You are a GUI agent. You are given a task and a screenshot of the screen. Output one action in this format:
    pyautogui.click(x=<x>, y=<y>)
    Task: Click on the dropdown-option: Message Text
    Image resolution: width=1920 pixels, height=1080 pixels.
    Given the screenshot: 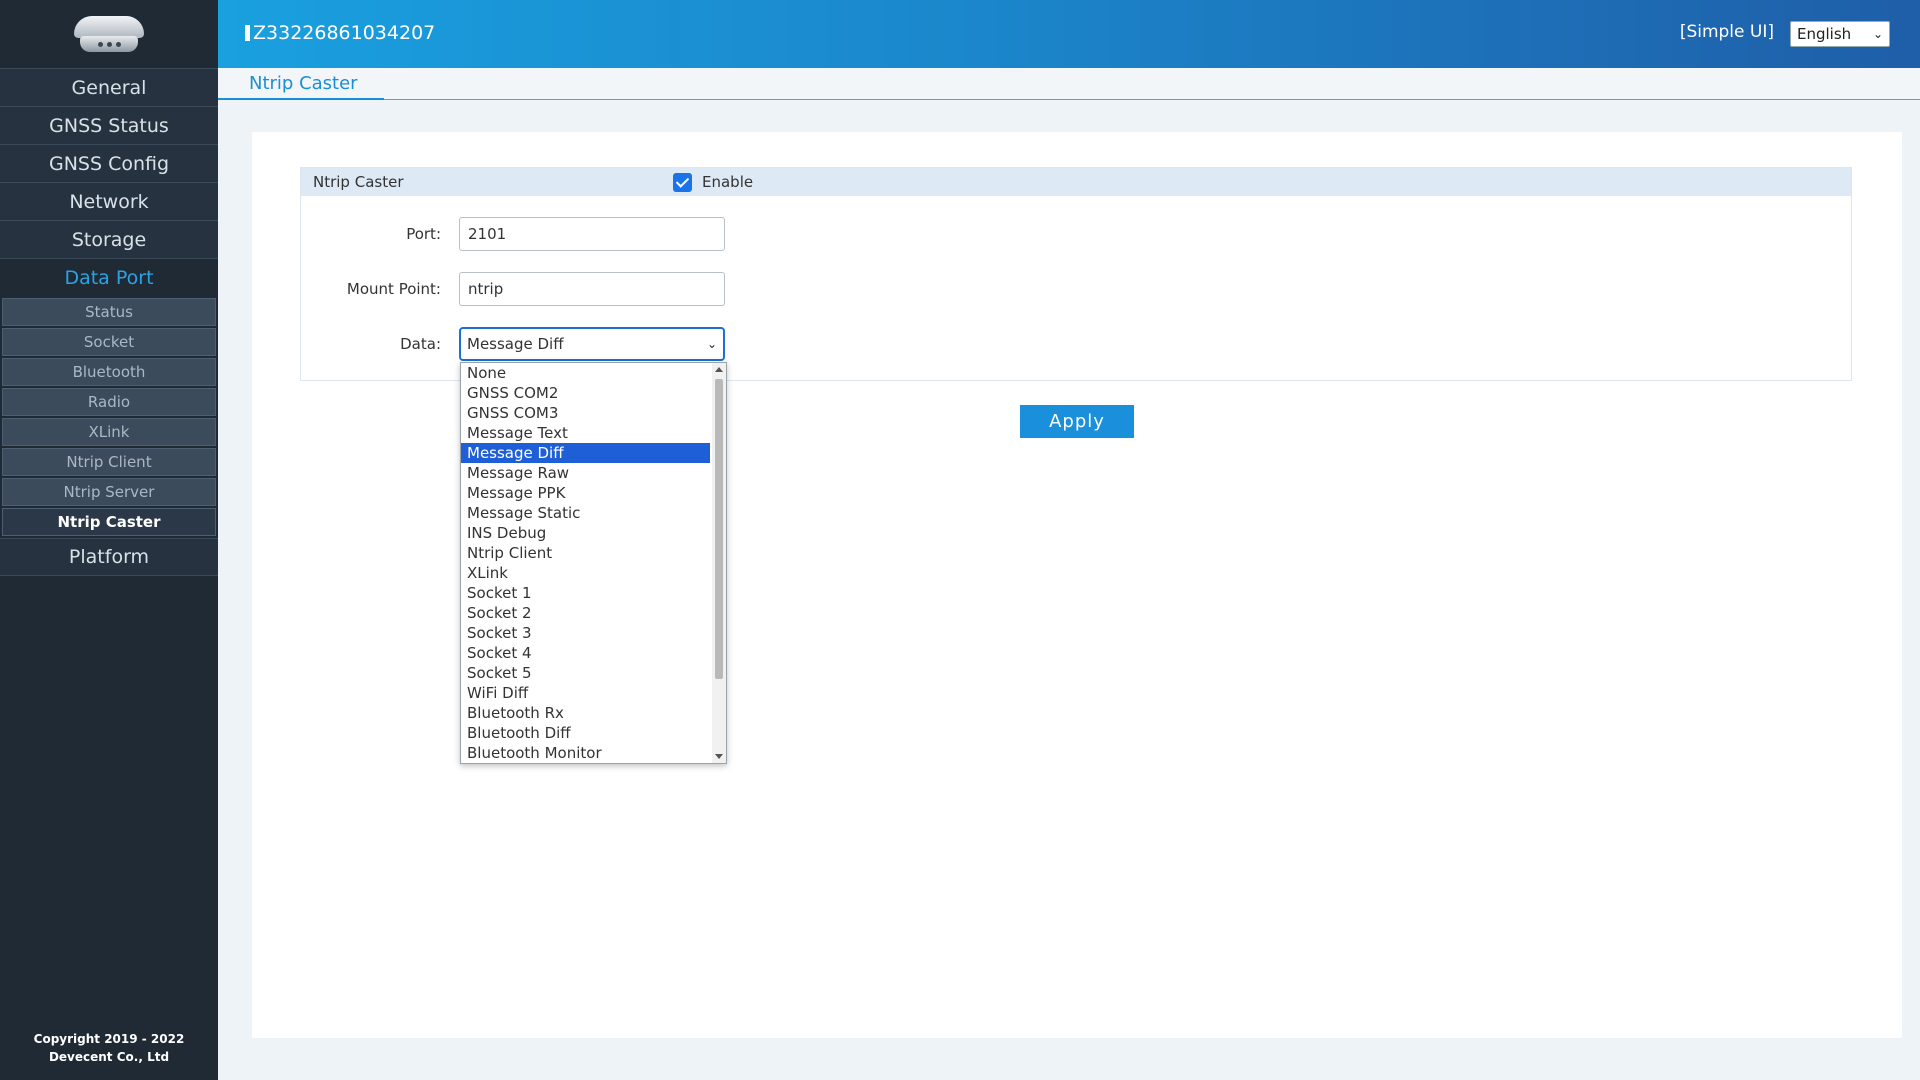 What is the action you would take?
    pyautogui.click(x=593, y=433)
    